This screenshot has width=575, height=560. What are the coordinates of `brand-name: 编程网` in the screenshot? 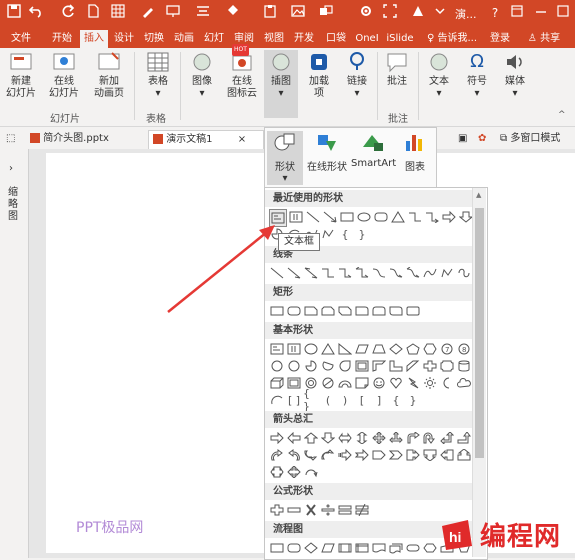 It's located at (521, 537).